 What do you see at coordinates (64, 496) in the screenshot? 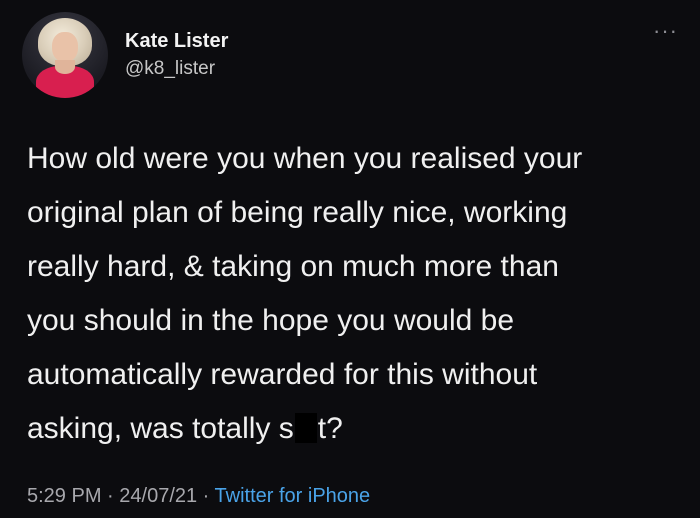
I see `tweet-time: 5:29 PM` at bounding box center [64, 496].